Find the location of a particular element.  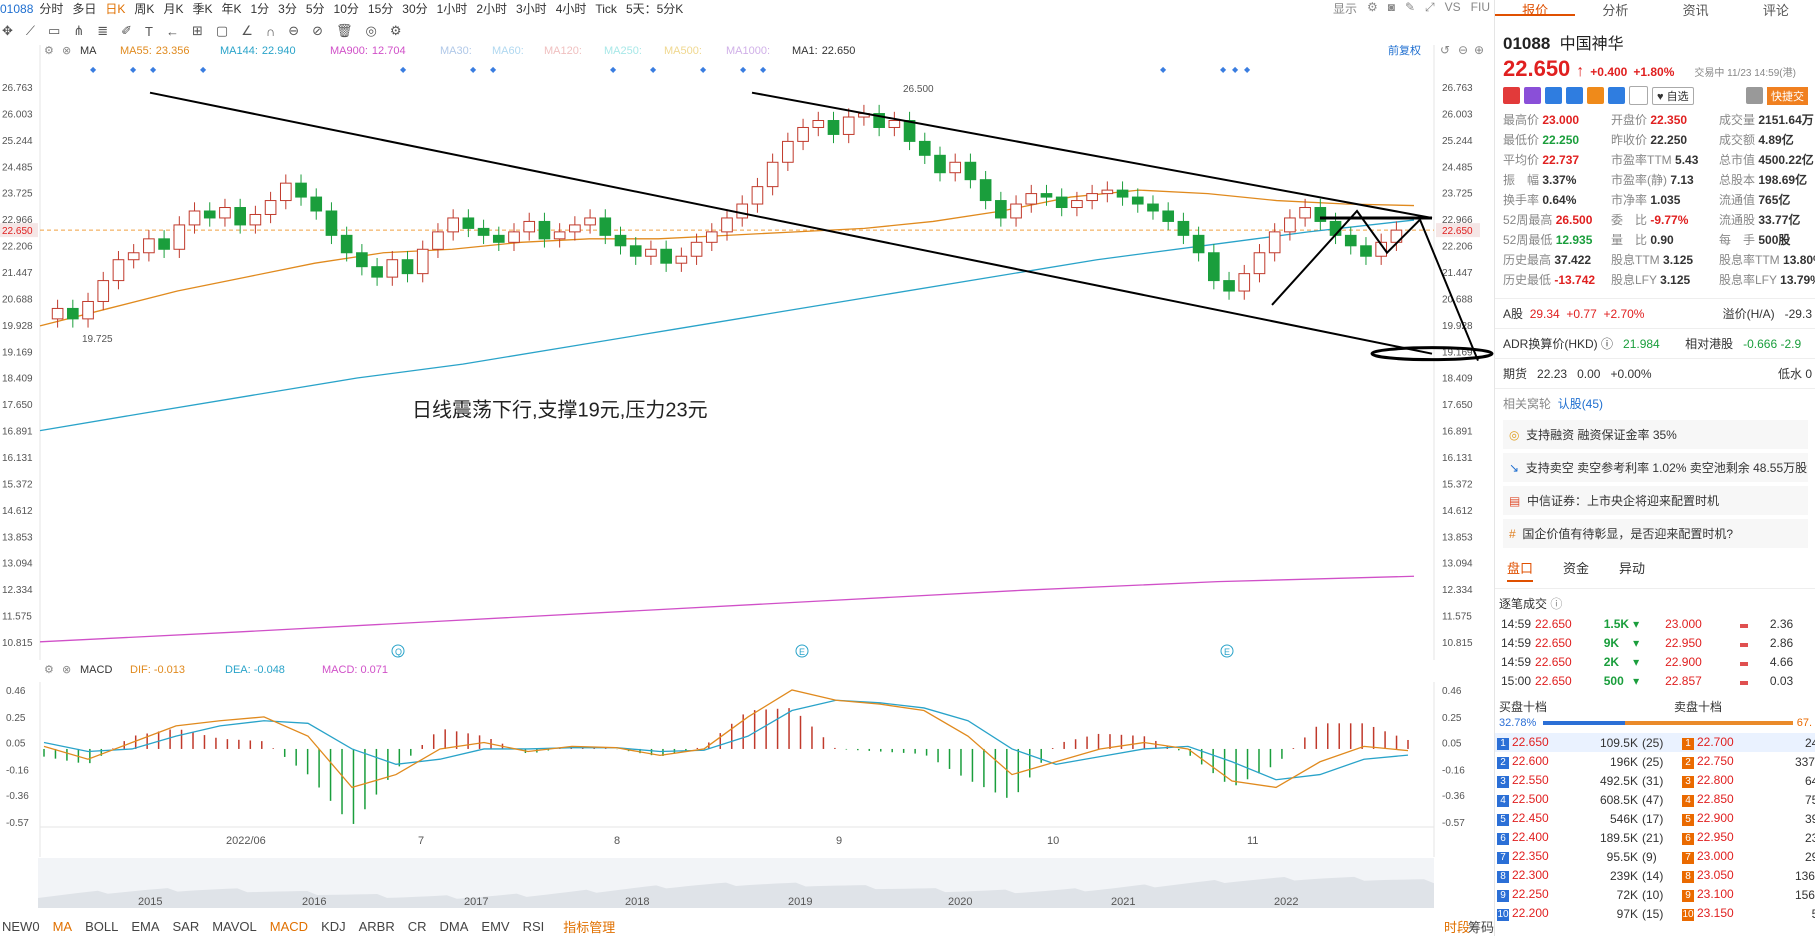

magnet-icon: ∩ is located at coordinates (270, 31).